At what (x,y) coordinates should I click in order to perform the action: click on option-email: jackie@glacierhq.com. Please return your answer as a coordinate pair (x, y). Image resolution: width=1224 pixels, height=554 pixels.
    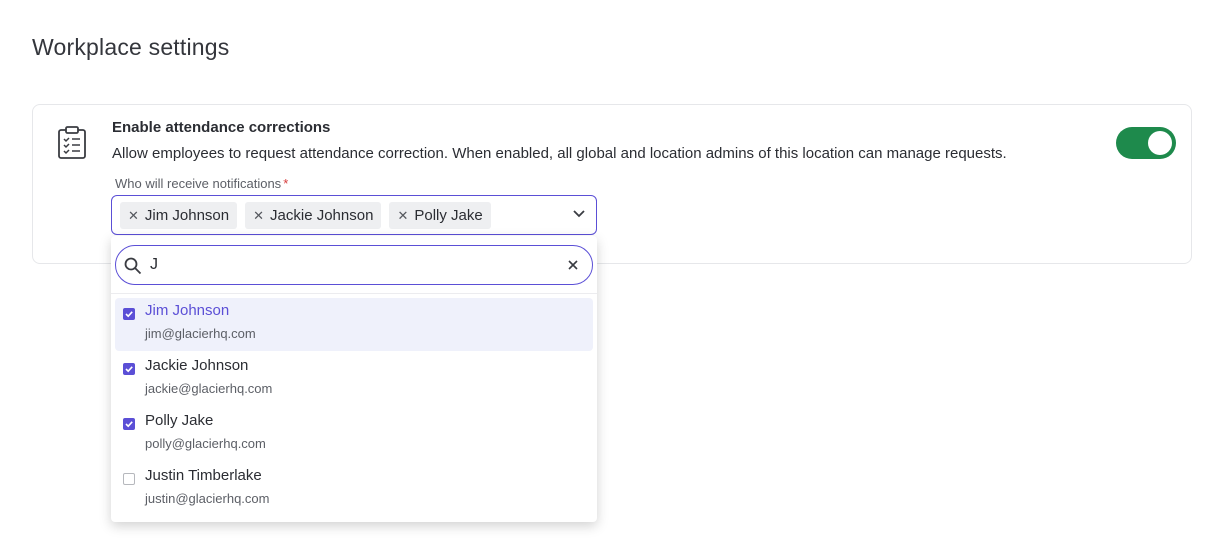
    Looking at the image, I should click on (209, 388).